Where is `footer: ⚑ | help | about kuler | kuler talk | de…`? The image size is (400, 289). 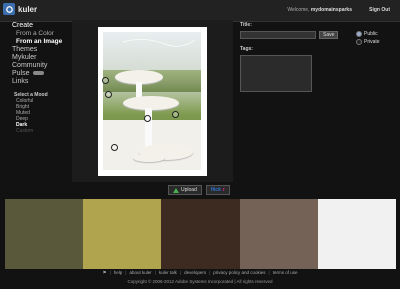 footer: ⚑ | help | about kuler | kuler talk | de… is located at coordinates (200, 279).